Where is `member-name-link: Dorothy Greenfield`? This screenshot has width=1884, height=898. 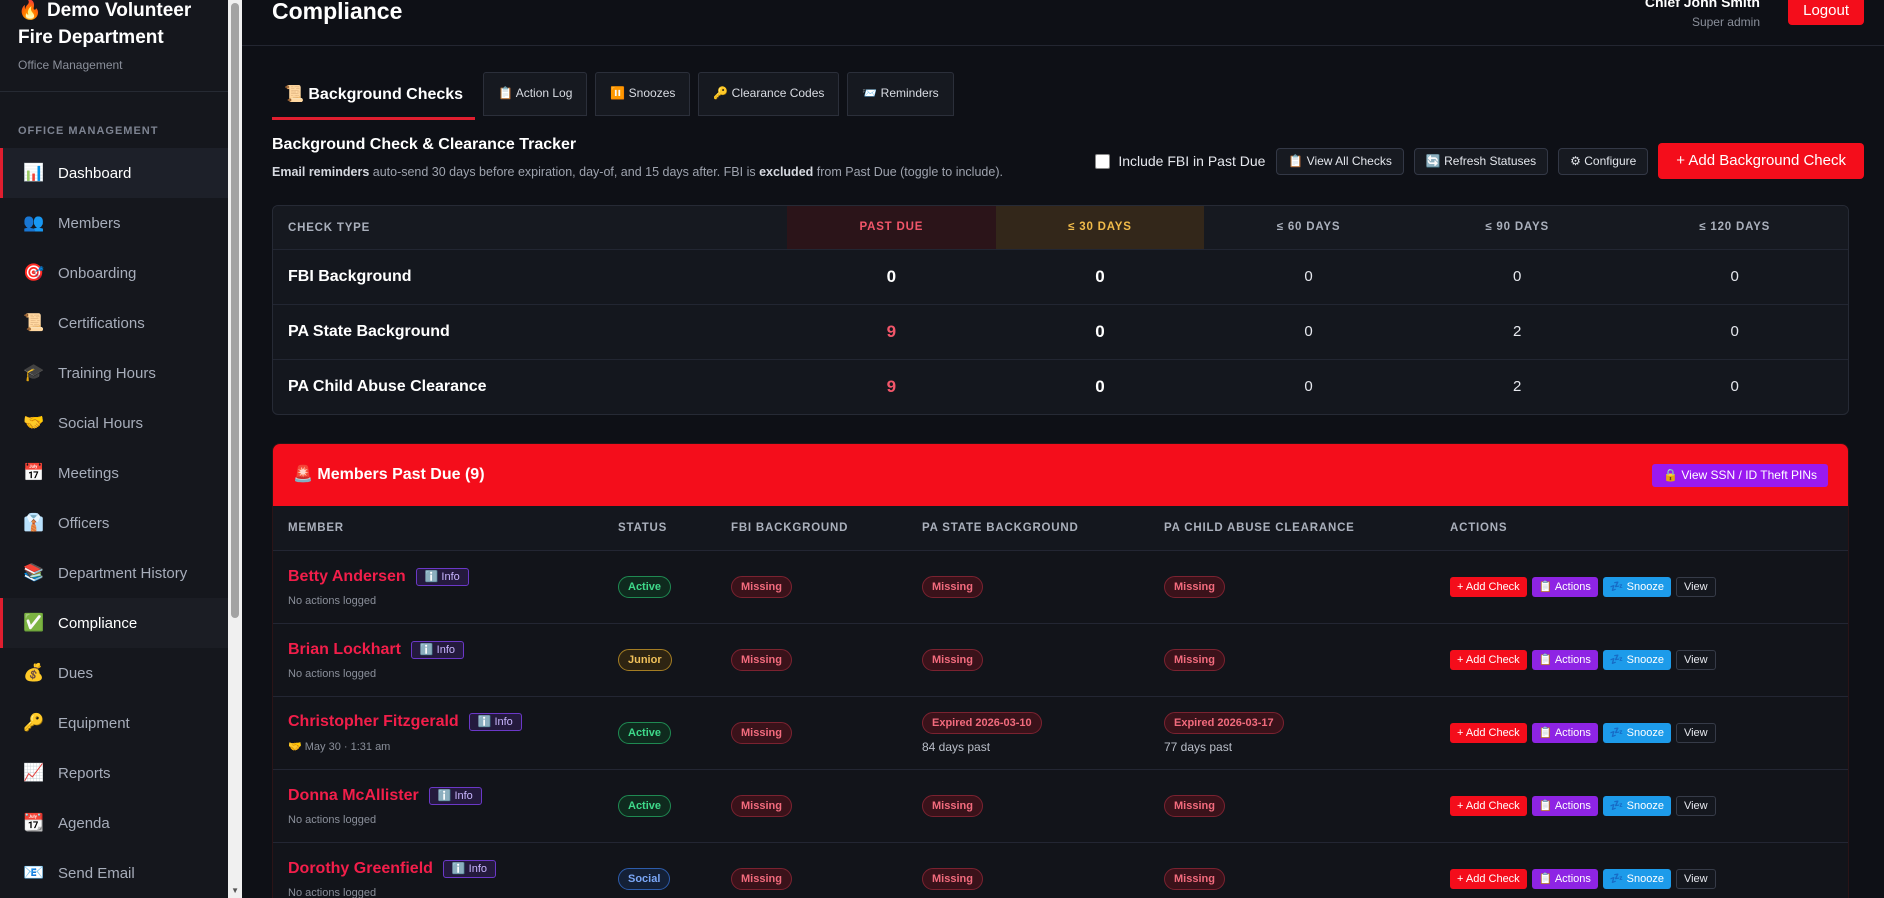 member-name-link: Dorothy Greenfield is located at coordinates (360, 869).